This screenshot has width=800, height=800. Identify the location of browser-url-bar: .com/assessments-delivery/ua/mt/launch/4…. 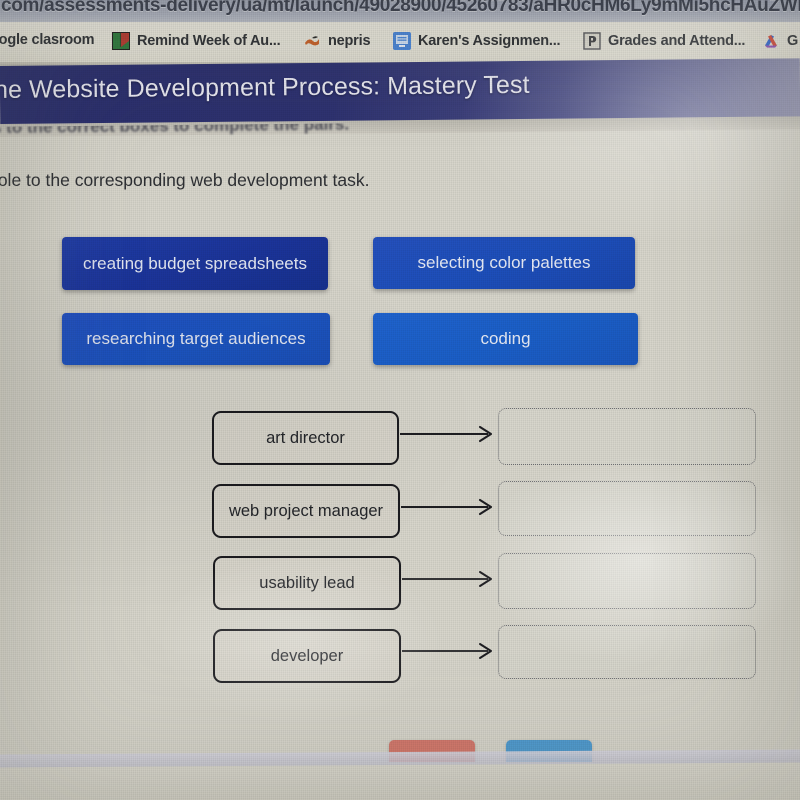
(400, 11).